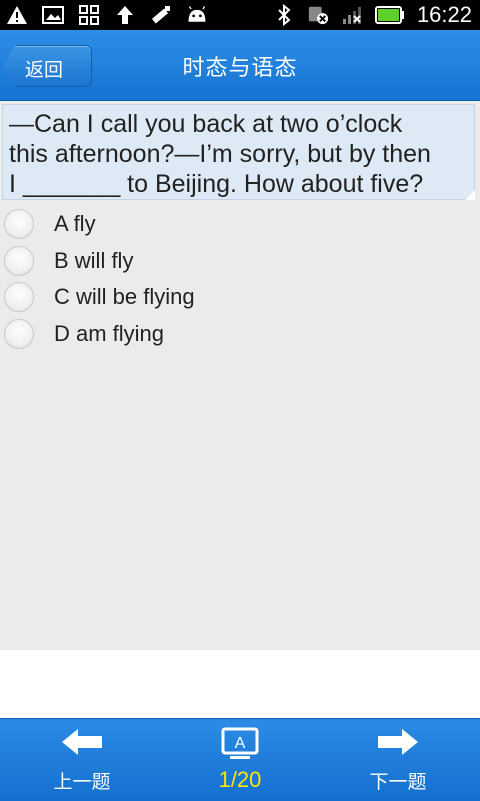  Describe the element at coordinates (220, 154) in the screenshot. I see `question-text-line-2: this afternoon?—I’m sorry, but by then` at that location.